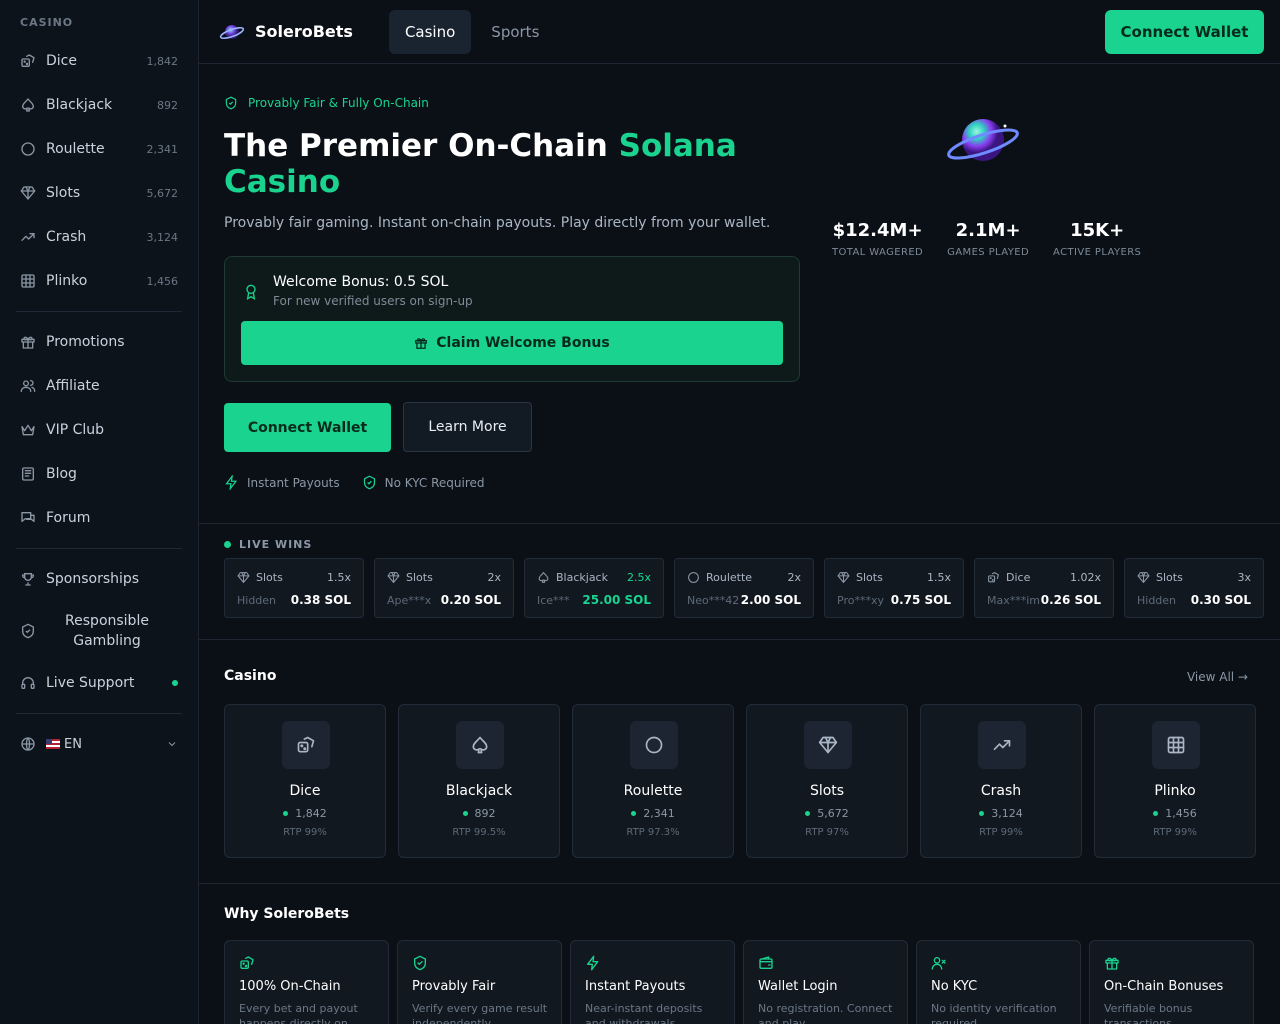  Describe the element at coordinates (99, 518) in the screenshot. I see `sidebar-item-forum: Forum` at that location.